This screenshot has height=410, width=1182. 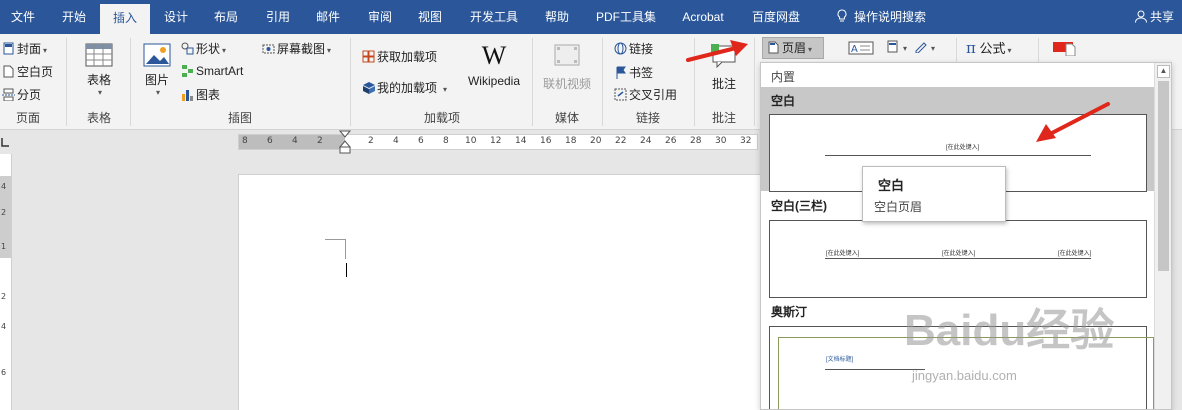 I want to click on shapes-button: 形状 ▾, so click(x=203, y=48).